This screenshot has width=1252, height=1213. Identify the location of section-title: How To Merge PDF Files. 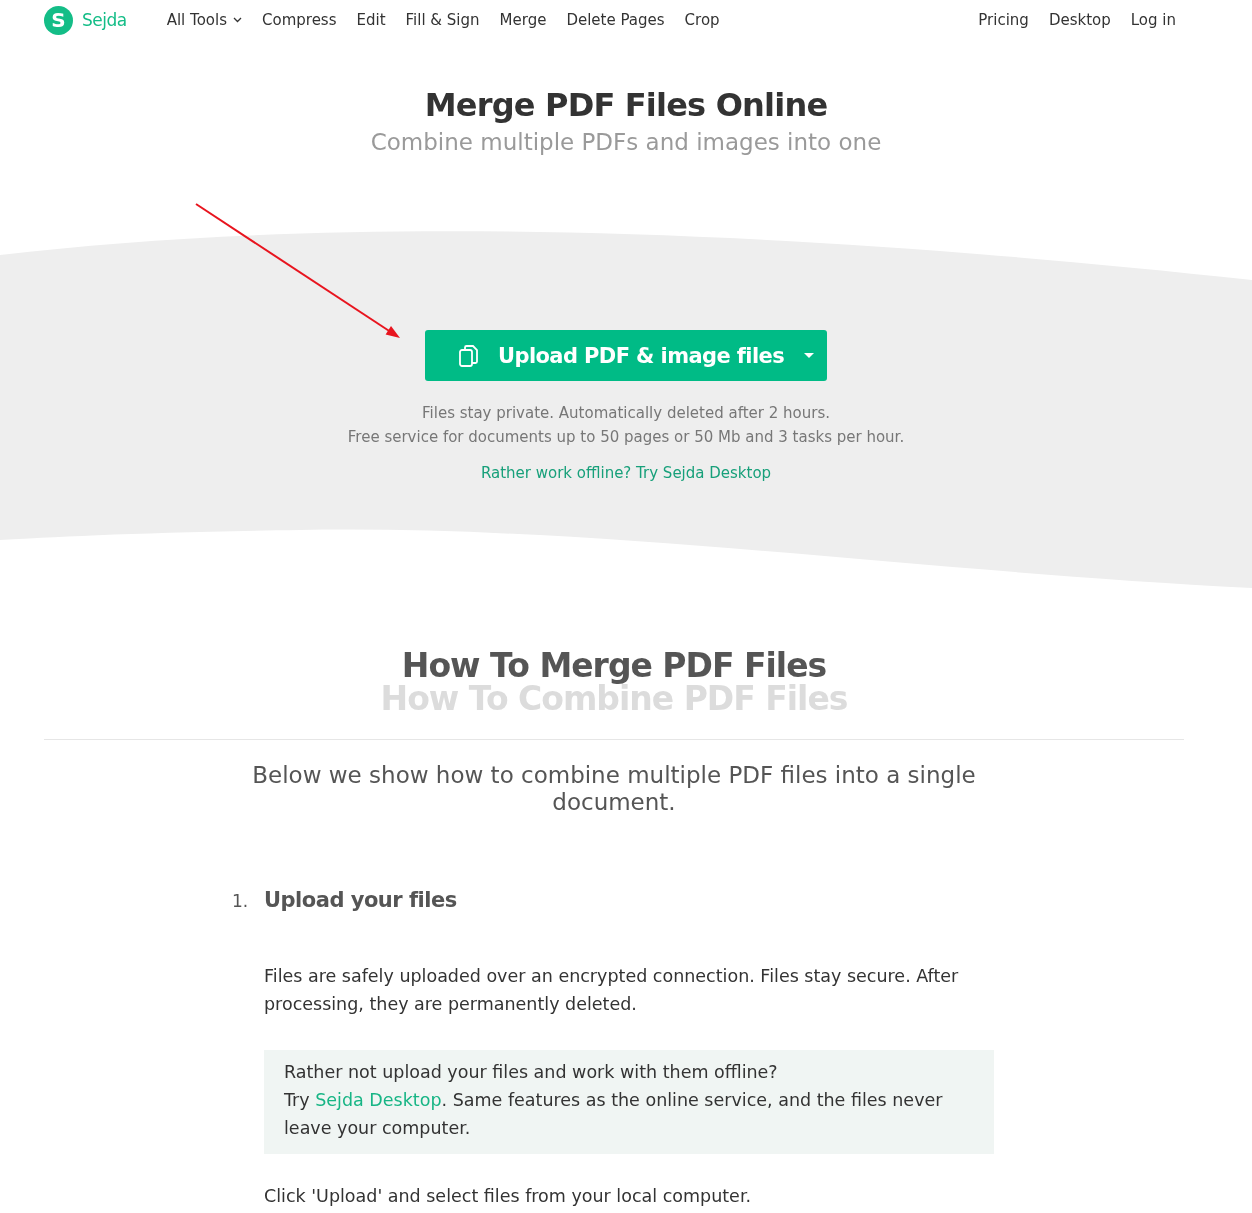
(614, 666).